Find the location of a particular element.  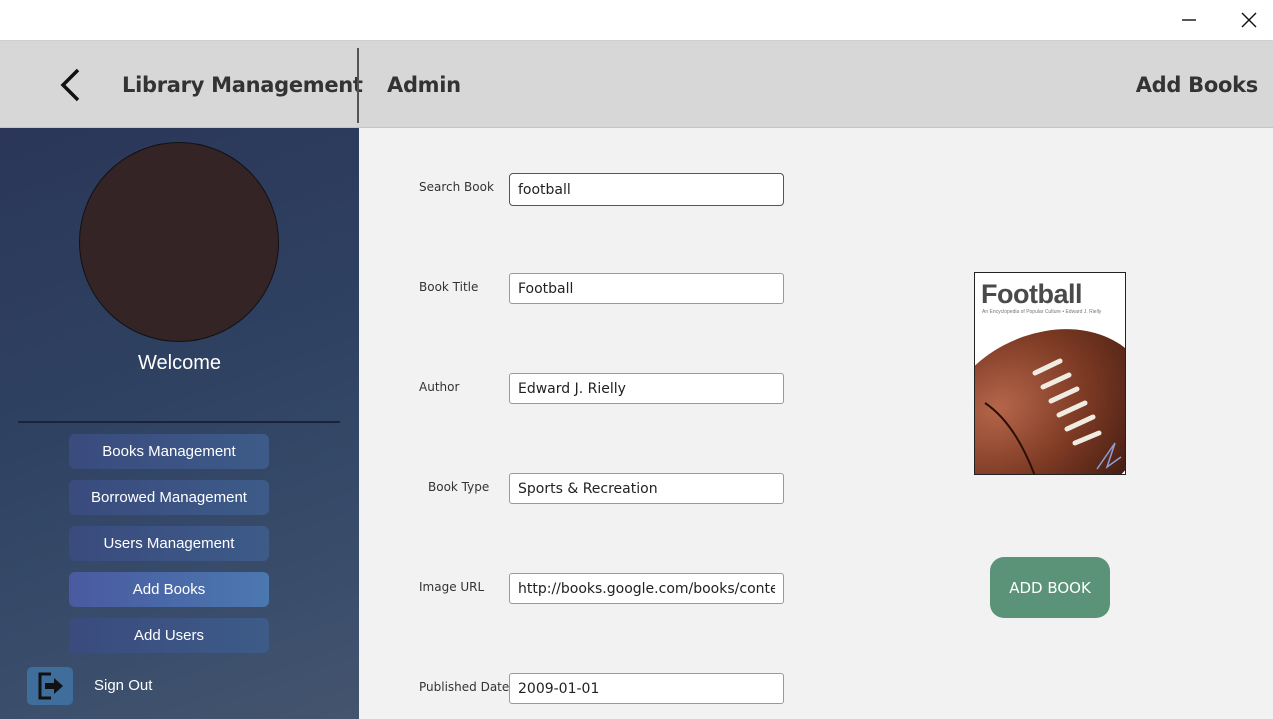

minimize-icon is located at coordinates (1189, 20).